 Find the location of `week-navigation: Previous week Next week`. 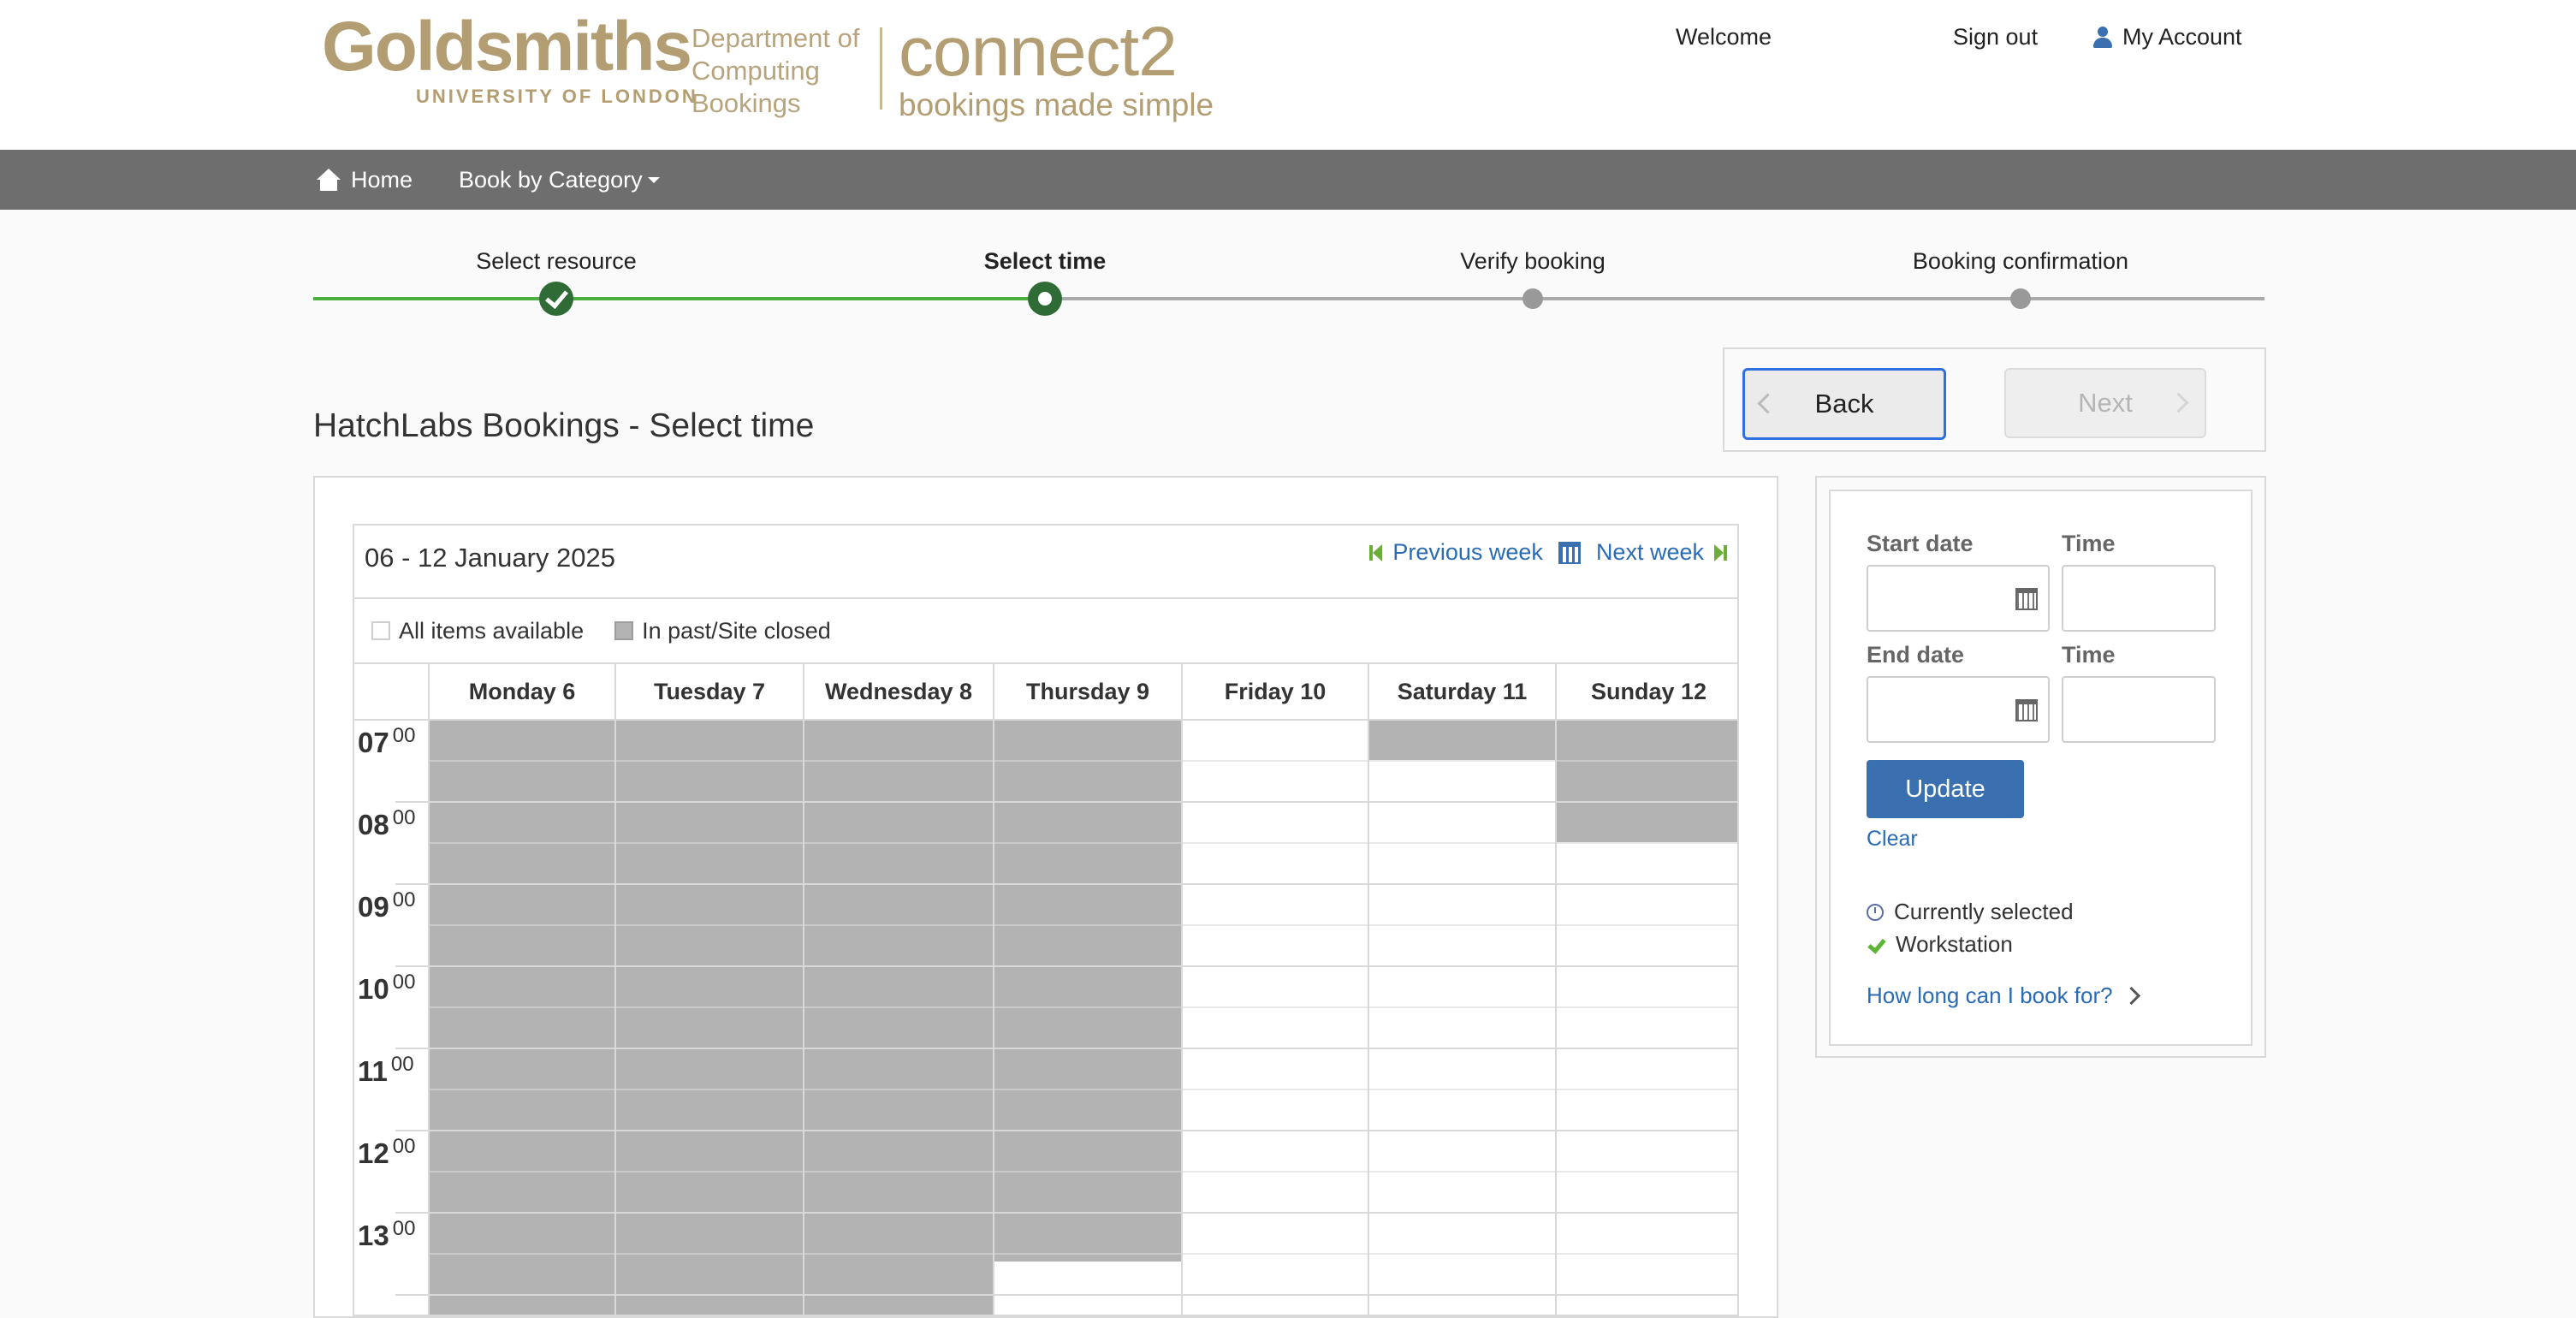

week-navigation: Previous week Next week is located at coordinates (1548, 552).